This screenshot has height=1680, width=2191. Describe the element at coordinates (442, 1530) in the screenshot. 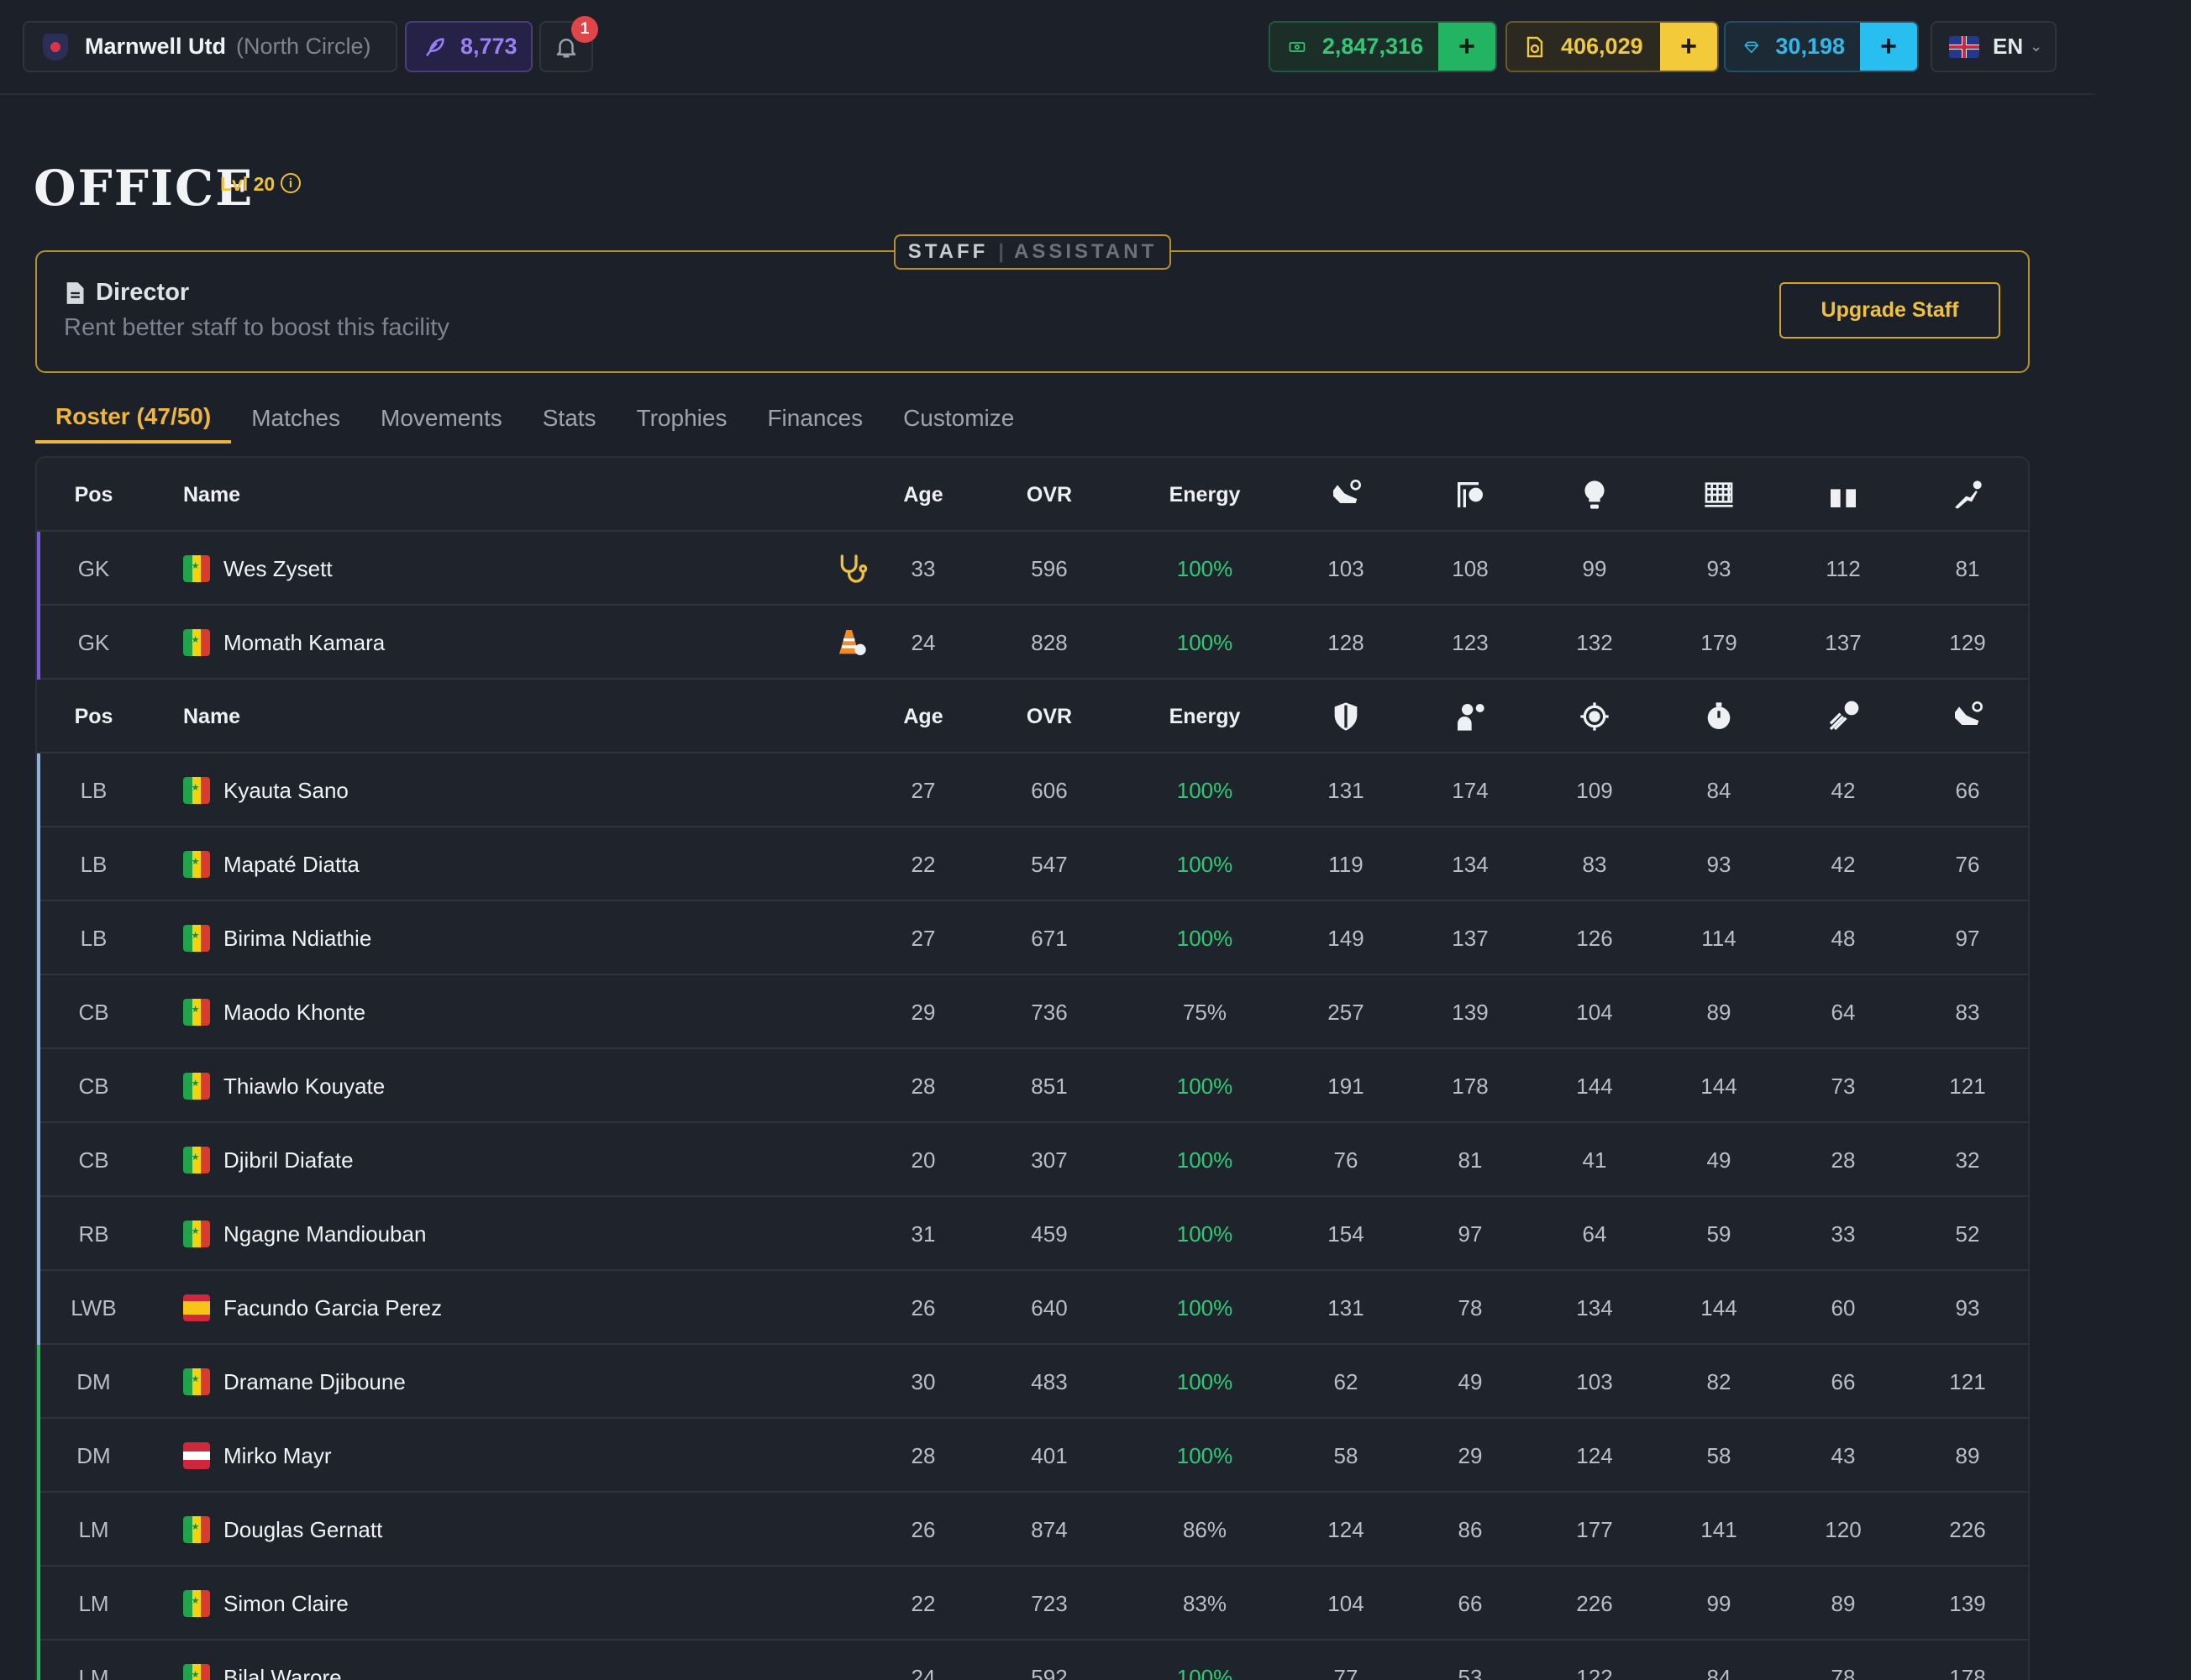

I see `player-name-cell: Douglas Gernatt` at that location.